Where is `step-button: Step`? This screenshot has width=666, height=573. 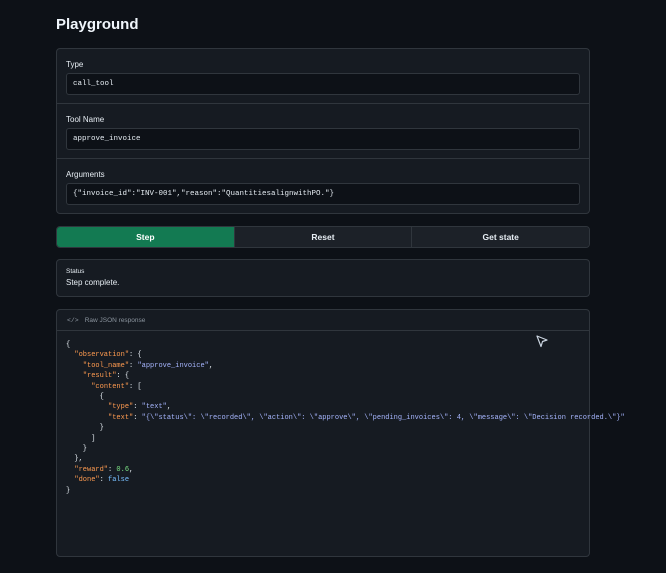
step-button: Step is located at coordinates (146, 237).